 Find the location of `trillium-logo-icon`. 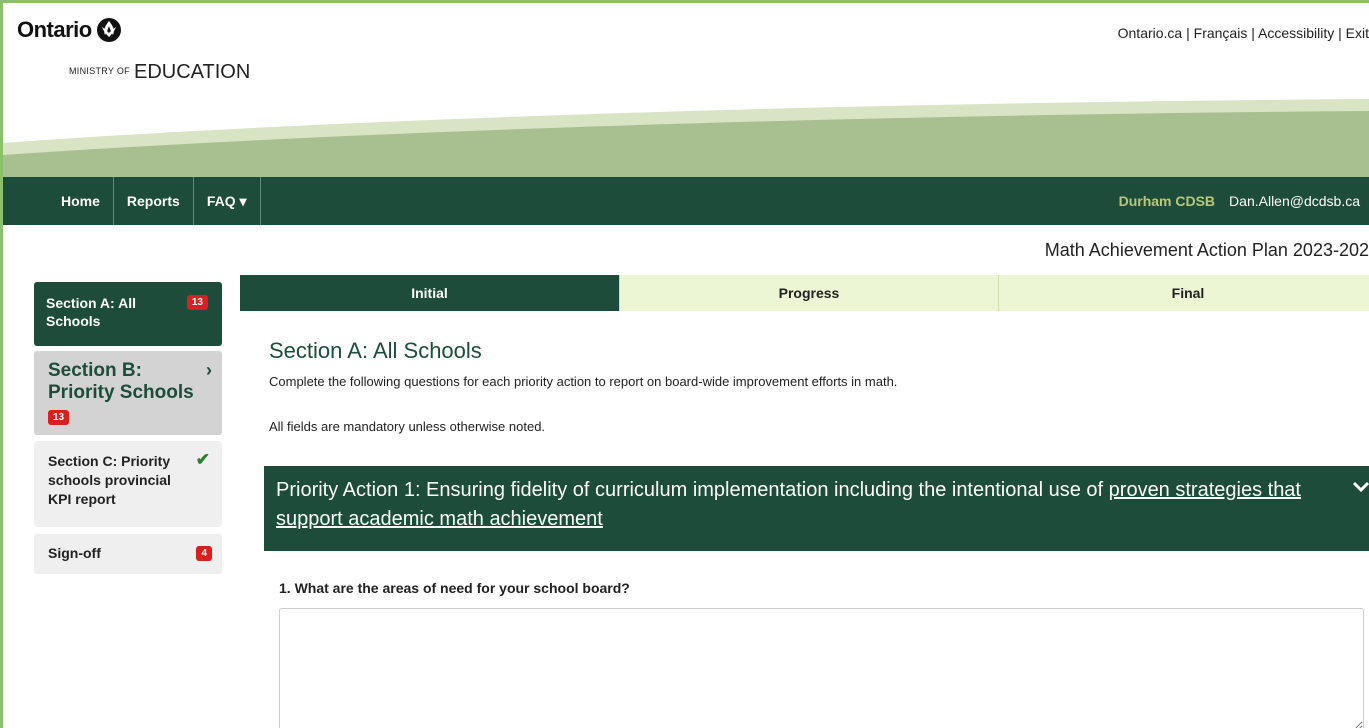

trillium-logo-icon is located at coordinates (108, 30).